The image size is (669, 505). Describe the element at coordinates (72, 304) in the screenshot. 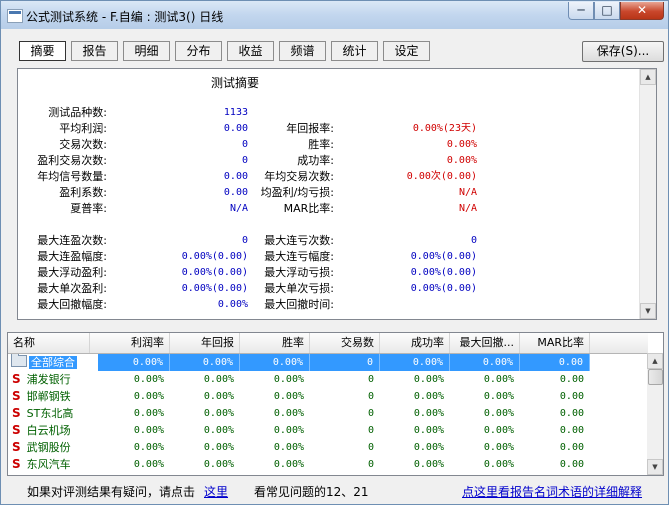

I see `stat-label: 最大回撤幅度:` at that location.